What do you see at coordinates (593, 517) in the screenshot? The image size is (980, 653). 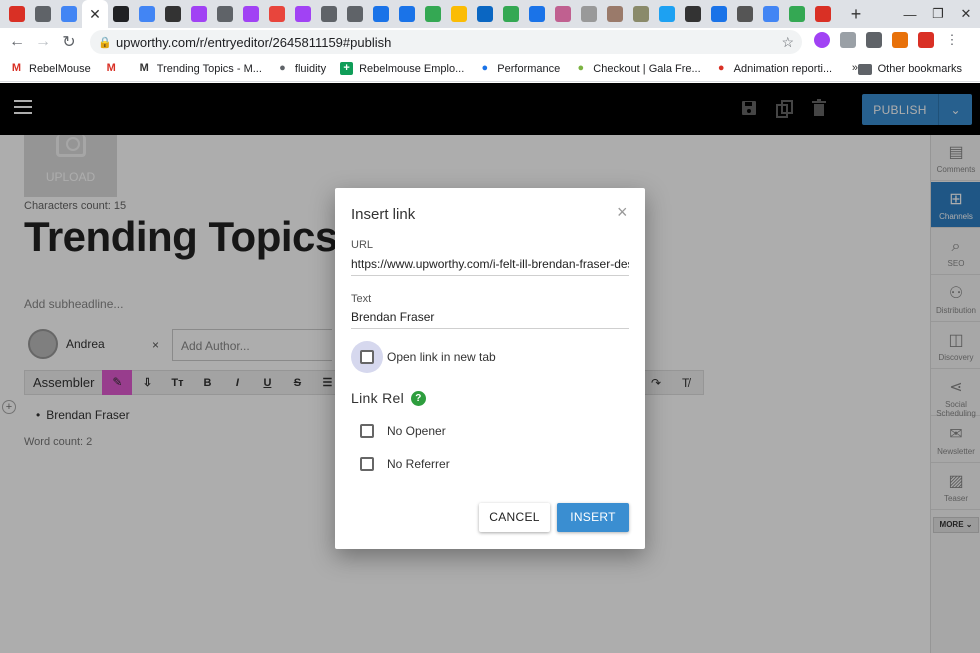 I see `insert-button: INSERT` at bounding box center [593, 517].